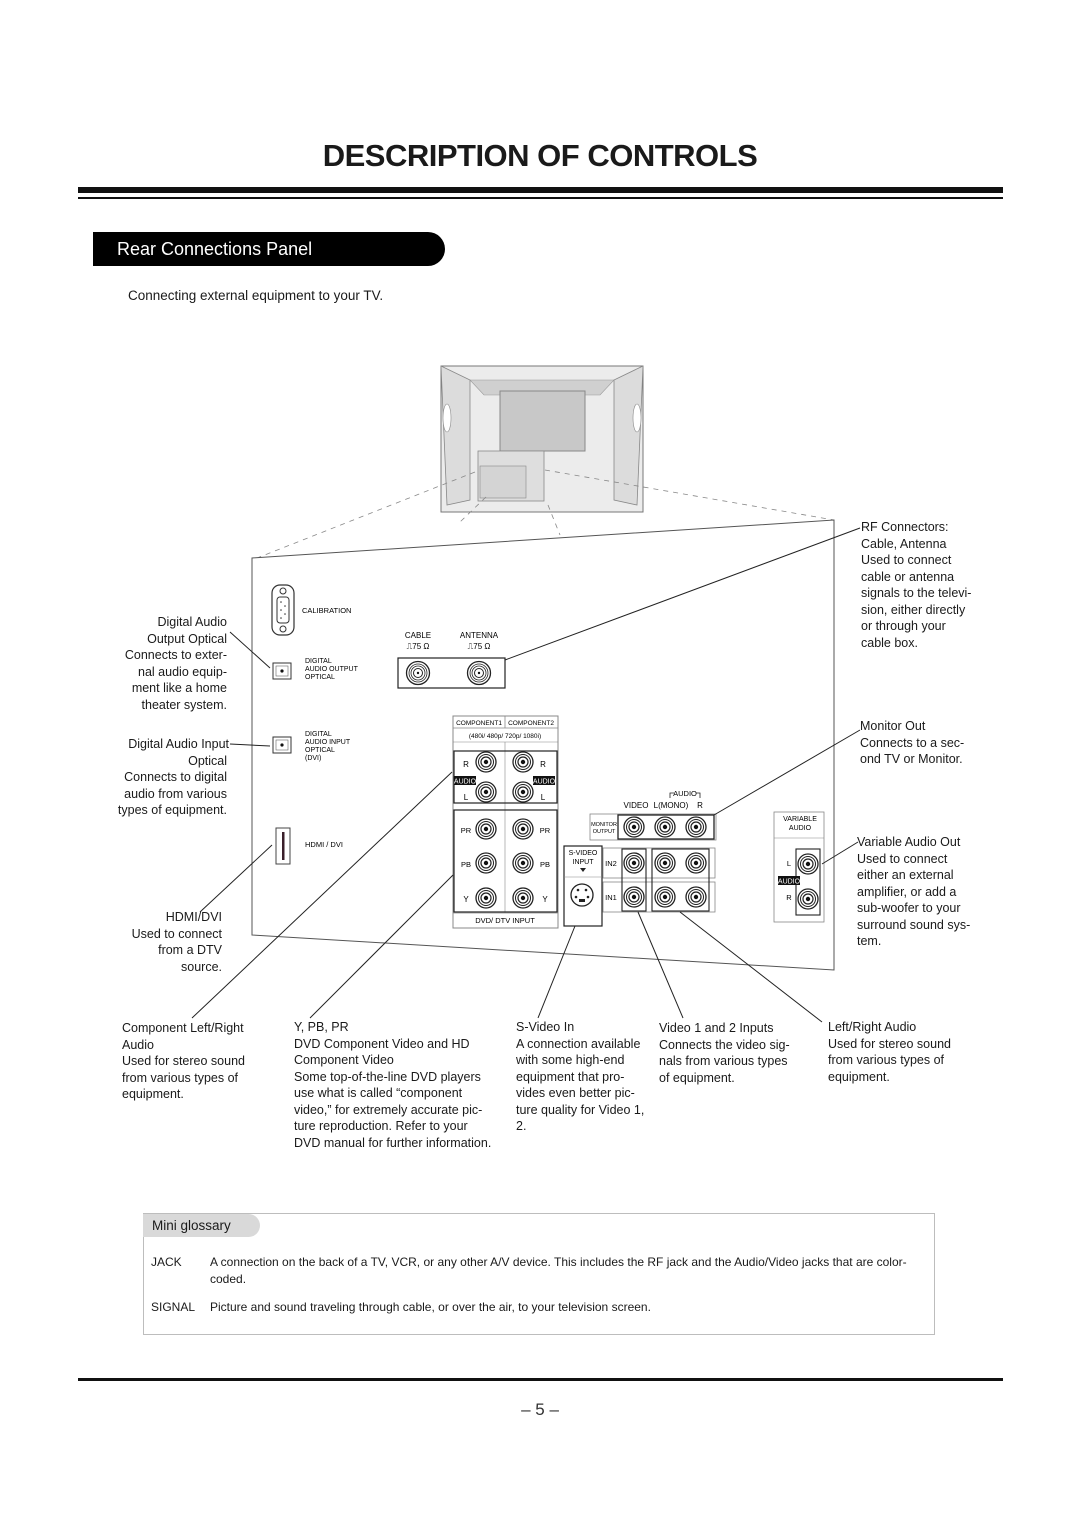  What do you see at coordinates (916, 593) in the screenshot?
I see `callout-line: signals to the televi-` at bounding box center [916, 593].